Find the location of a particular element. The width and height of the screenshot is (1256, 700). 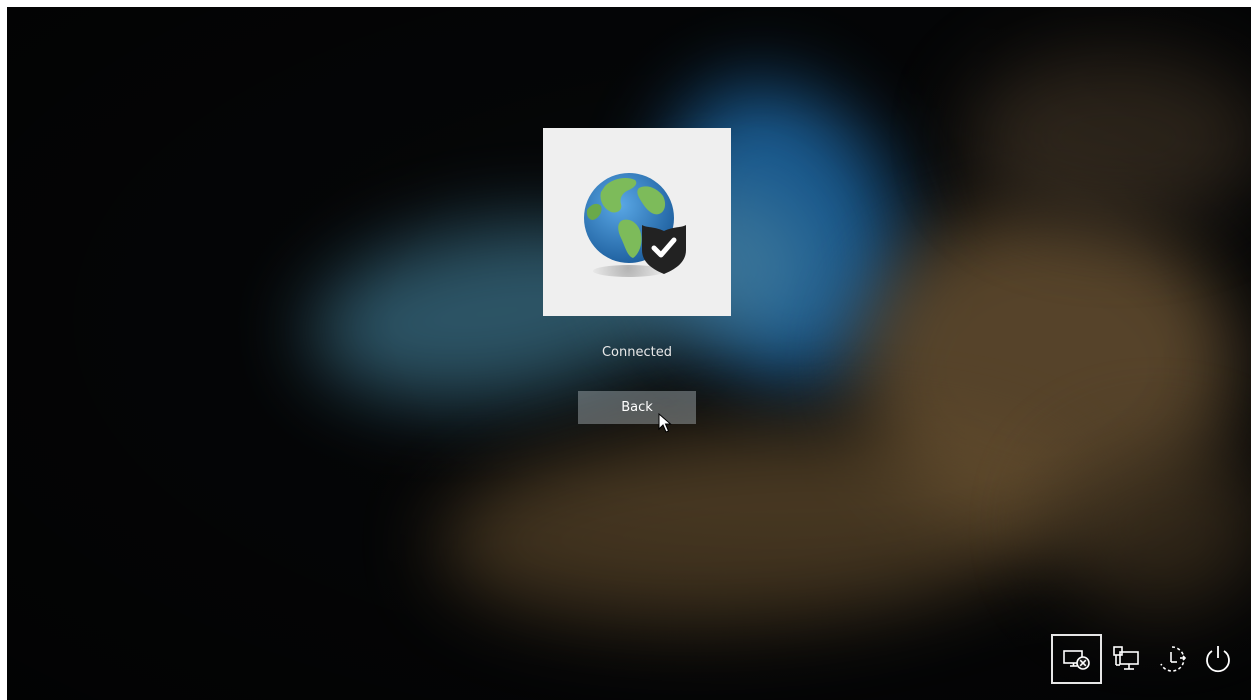

power-button is located at coordinates (1218, 659).